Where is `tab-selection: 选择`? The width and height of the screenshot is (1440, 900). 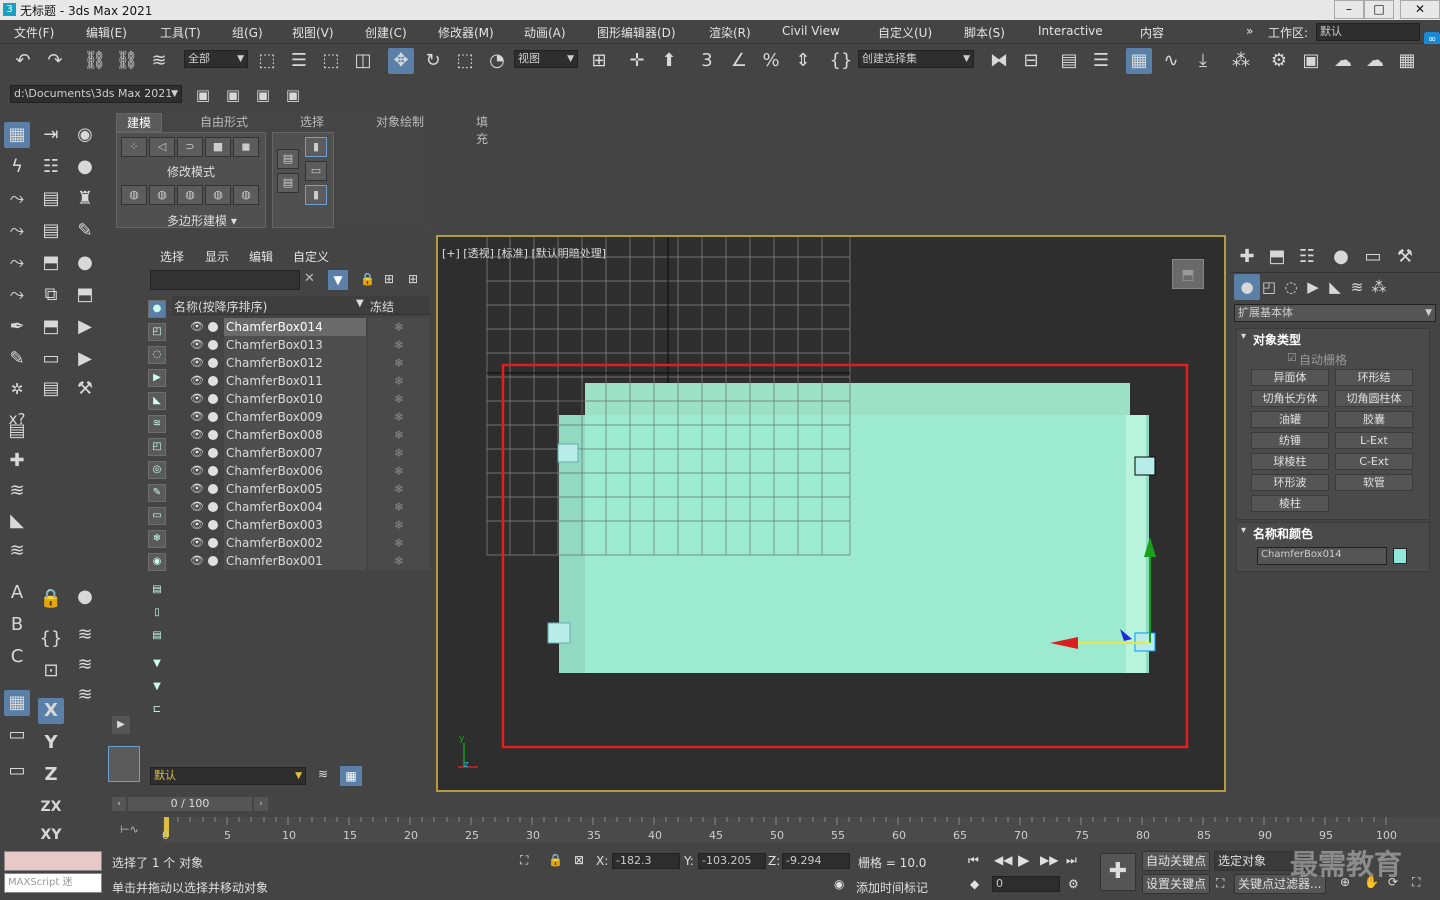
tab-selection: 选择 is located at coordinates (312, 121).